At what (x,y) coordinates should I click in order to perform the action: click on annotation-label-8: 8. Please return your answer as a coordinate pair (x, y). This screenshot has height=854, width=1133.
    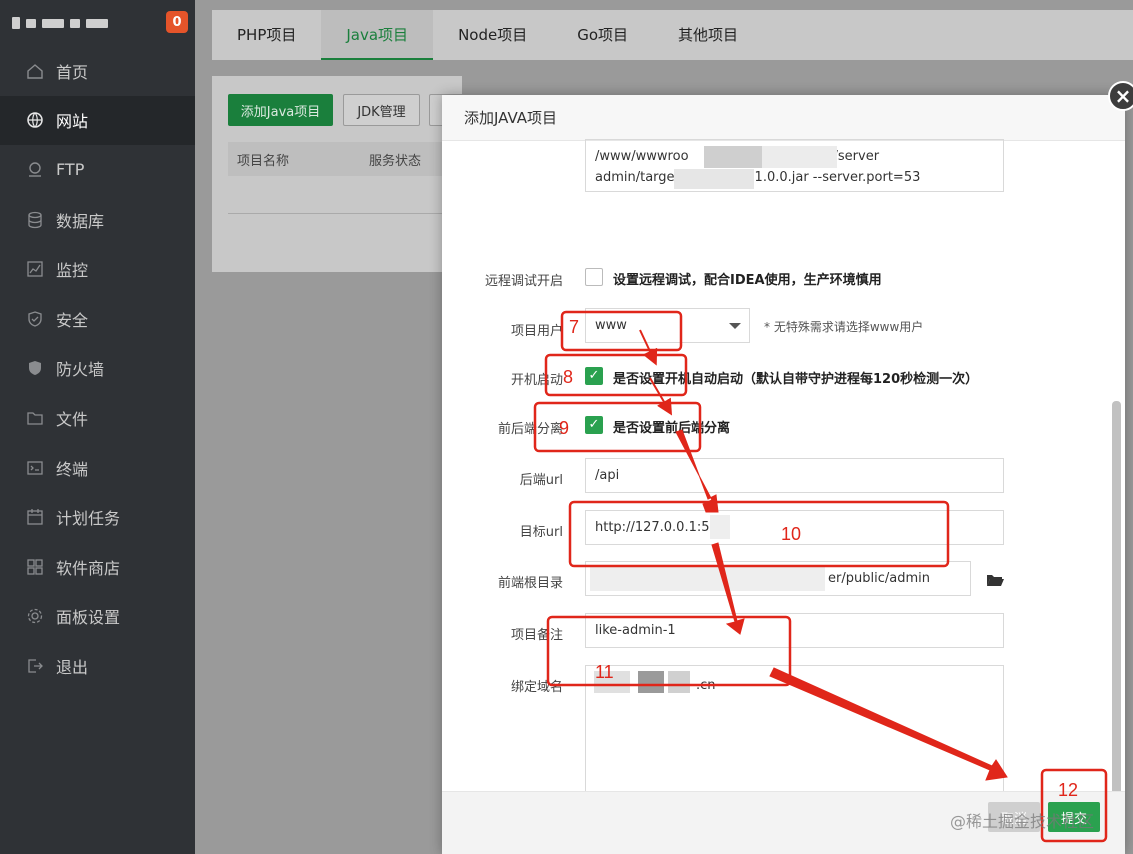
    Looking at the image, I should click on (568, 377).